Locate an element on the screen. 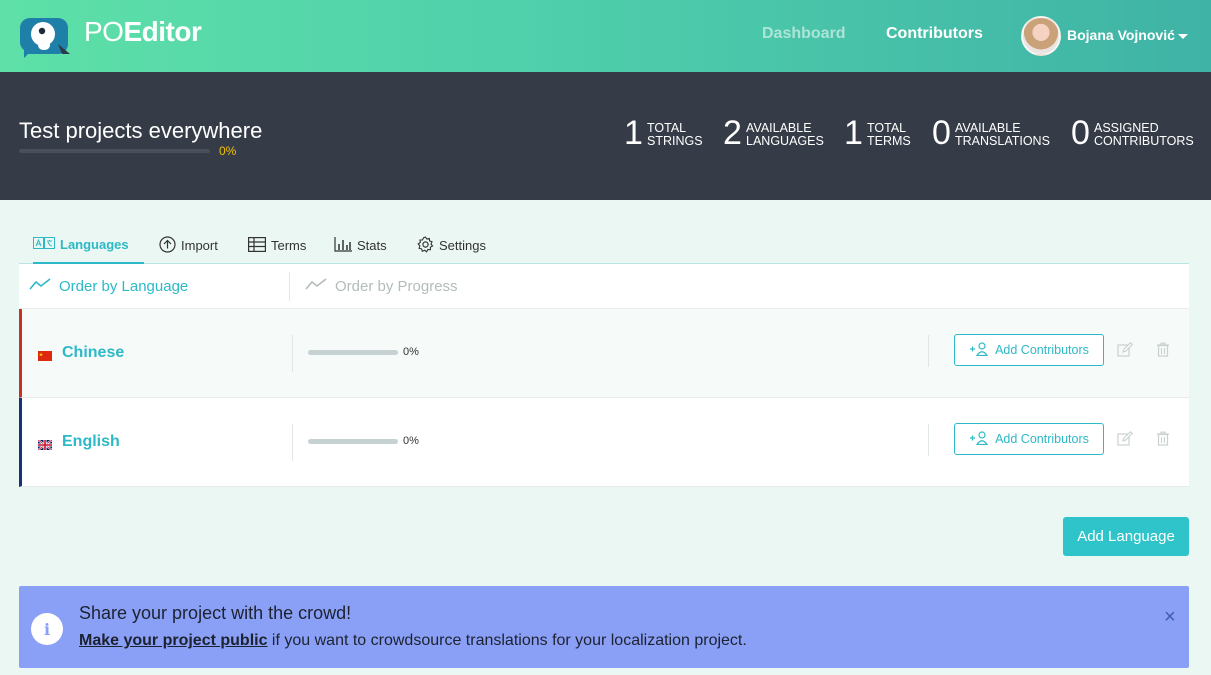 Image resolution: width=1211 pixels, height=675 pixels. stat-available-languages: 2 AVAILABLE LANGUAGES is located at coordinates (775, 133).